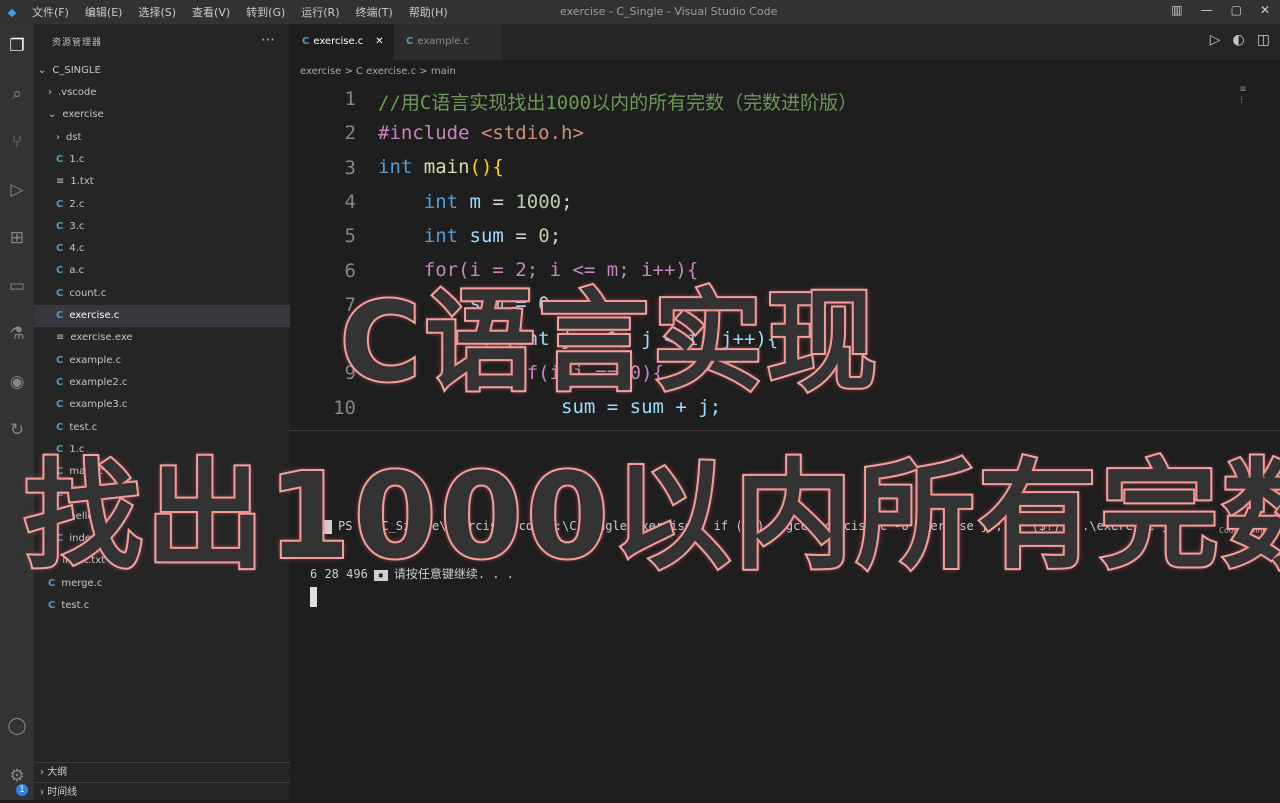  I want to click on menu-view: 查看(V), so click(211, 12).